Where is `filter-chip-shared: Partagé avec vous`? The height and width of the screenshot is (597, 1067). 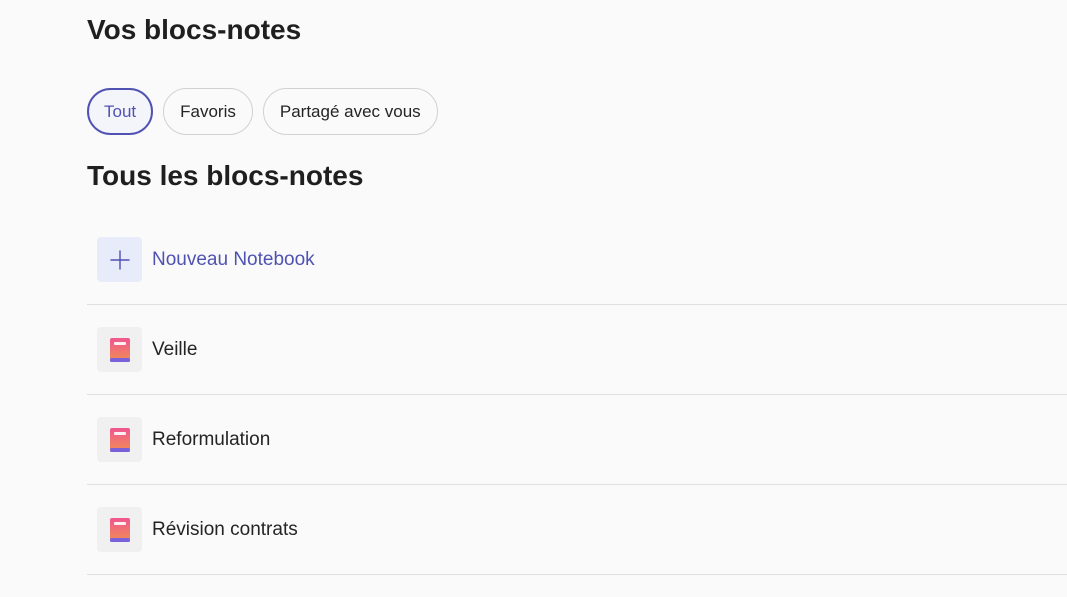
filter-chip-shared: Partagé avec vous is located at coordinates (350, 111).